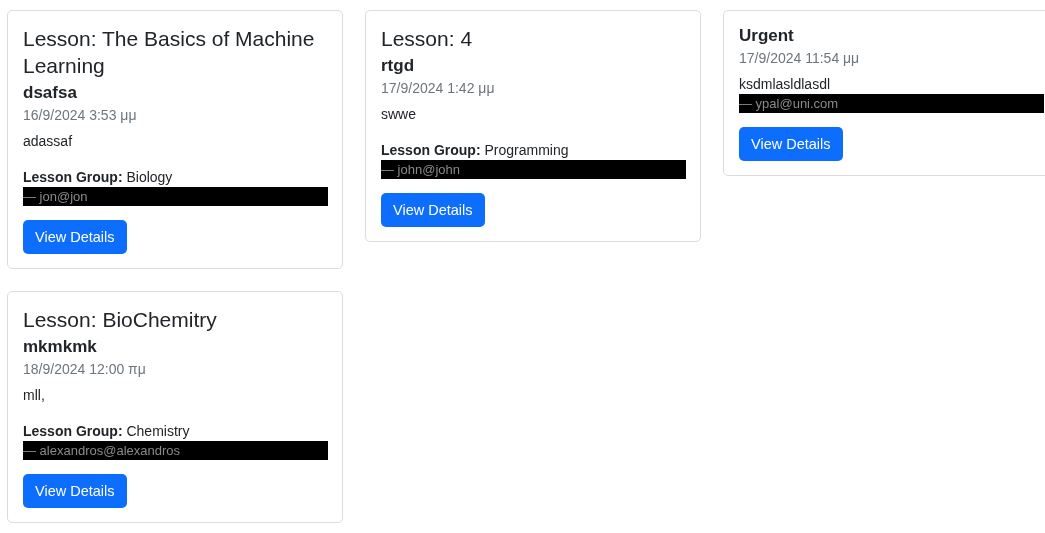 Image resolution: width=1045 pixels, height=533 pixels. Describe the element at coordinates (34, 395) in the screenshot. I see `card-text: mll,` at that location.